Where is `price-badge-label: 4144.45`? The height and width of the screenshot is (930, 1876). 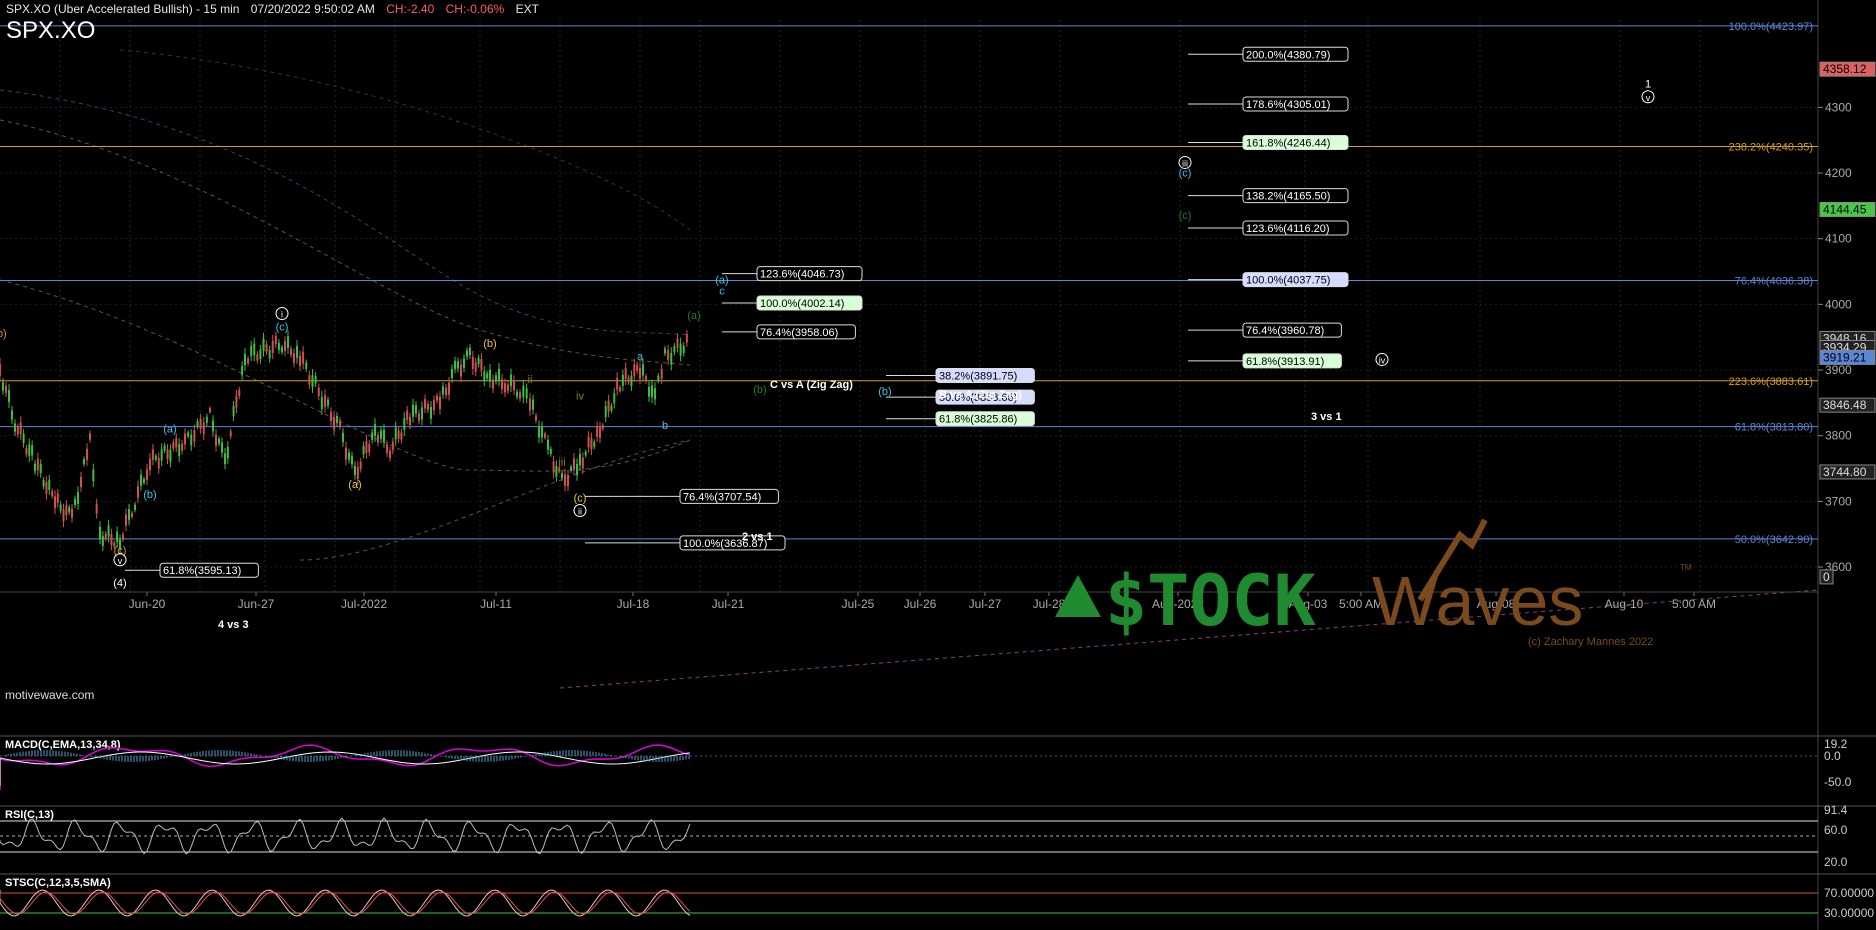 price-badge-label: 4144.45 is located at coordinates (1845, 209).